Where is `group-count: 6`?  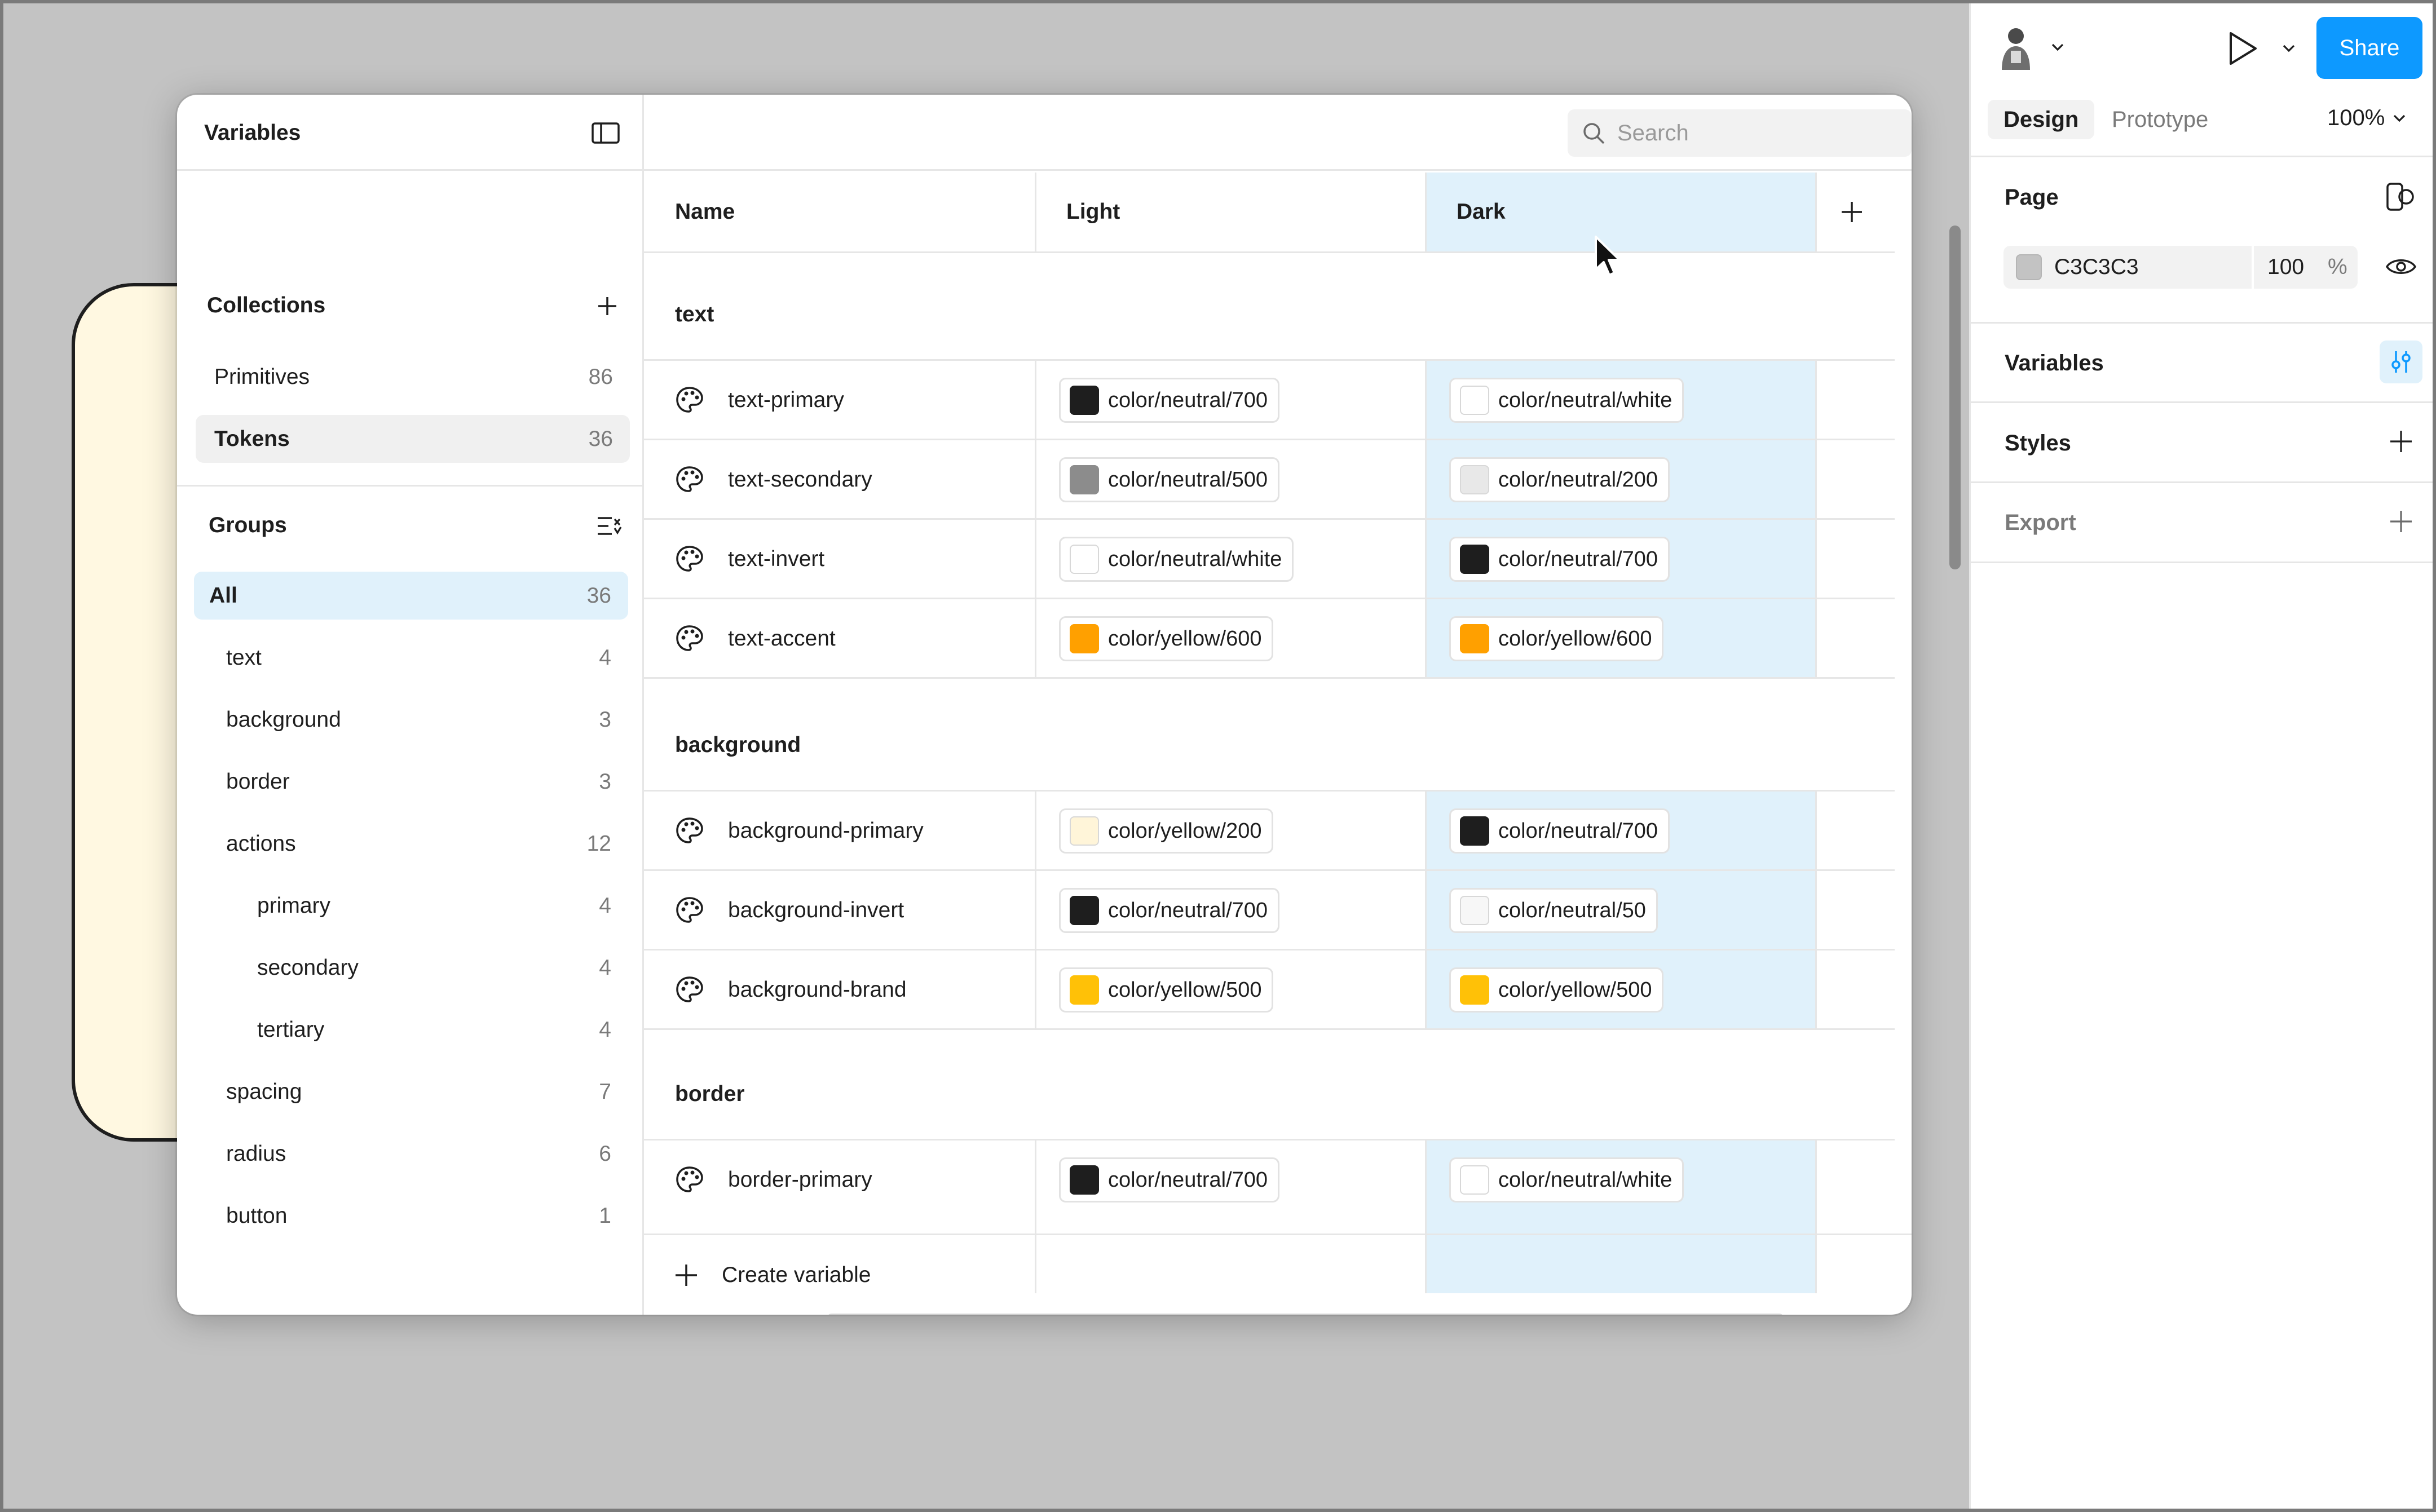 group-count: 6 is located at coordinates (605, 1153).